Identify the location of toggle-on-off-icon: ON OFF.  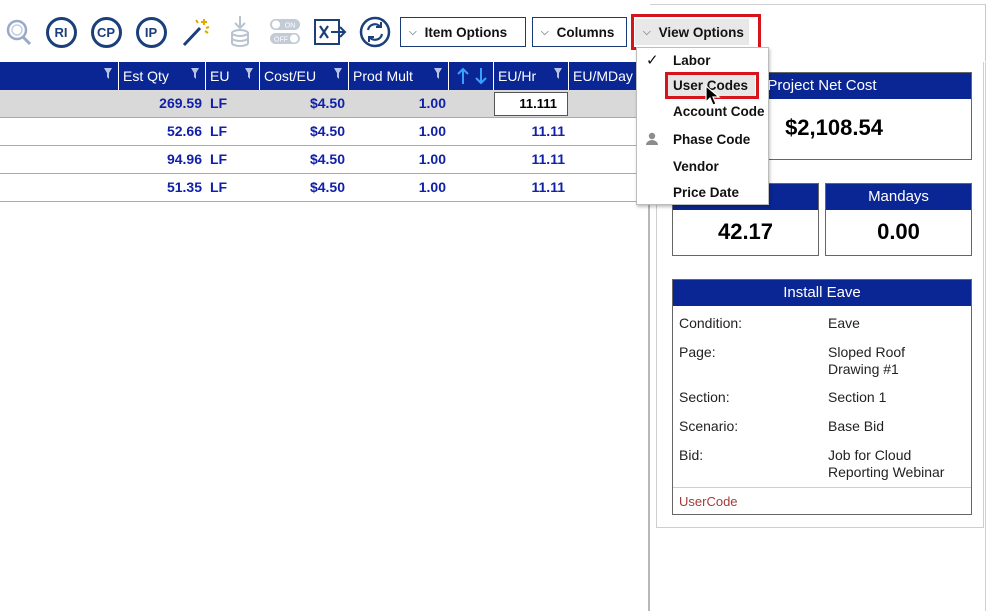
(285, 32).